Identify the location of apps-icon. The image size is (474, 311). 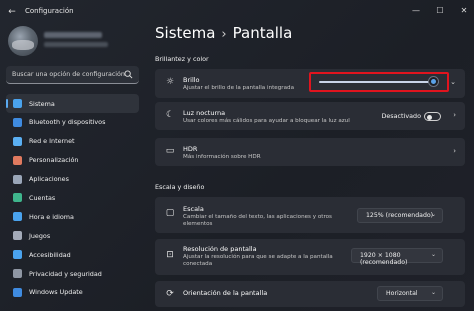
(17, 179).